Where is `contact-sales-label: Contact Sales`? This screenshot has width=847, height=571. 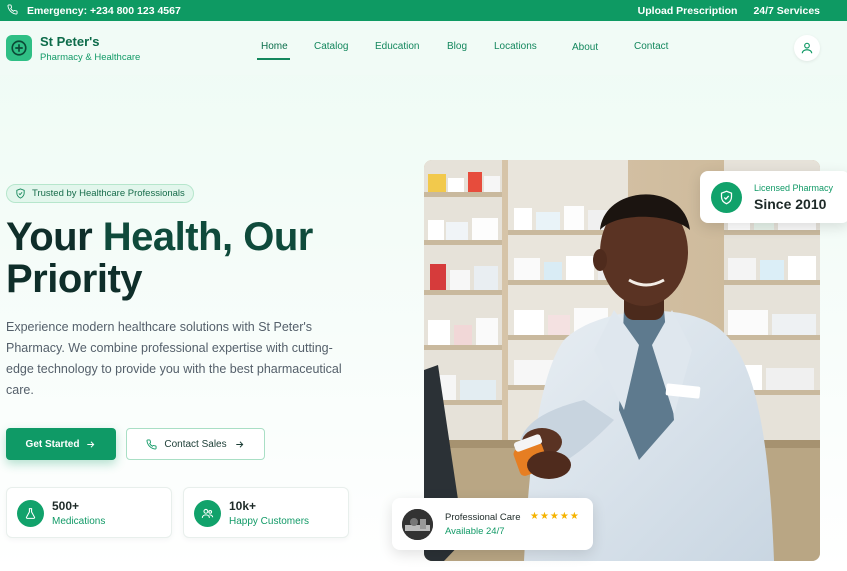 contact-sales-label: Contact Sales is located at coordinates (195, 444).